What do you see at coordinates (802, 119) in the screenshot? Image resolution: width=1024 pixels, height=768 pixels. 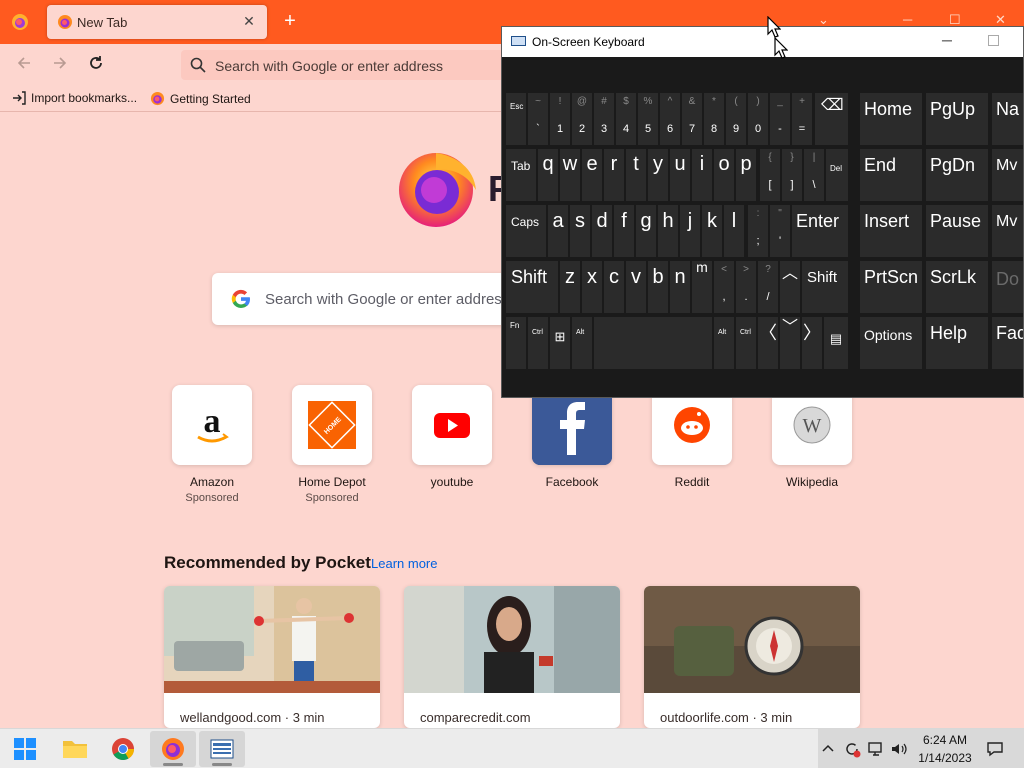 I see `key-row1-12: + =` at bounding box center [802, 119].